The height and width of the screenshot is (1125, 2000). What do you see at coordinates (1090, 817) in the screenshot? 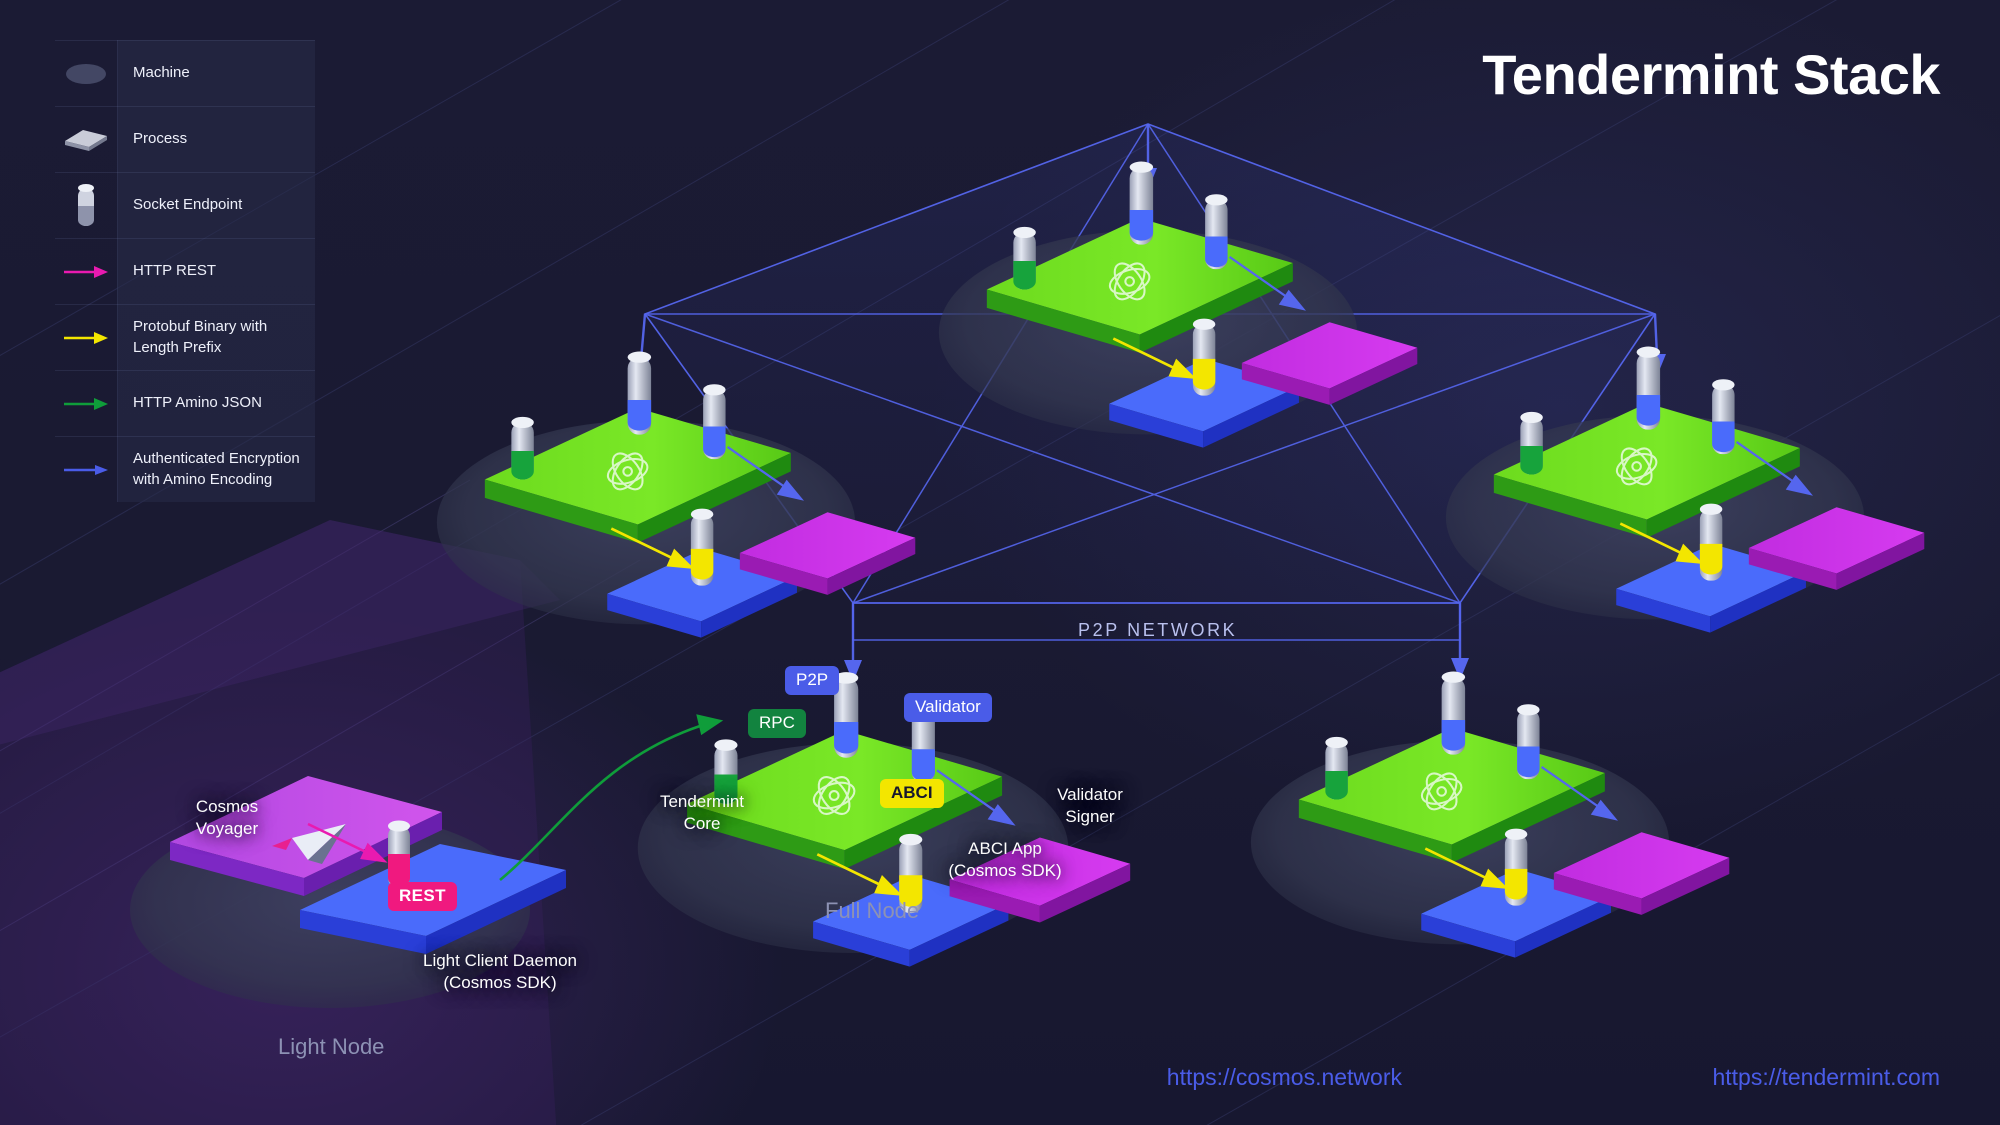
I see `validator-signer-line2: Signer` at bounding box center [1090, 817].